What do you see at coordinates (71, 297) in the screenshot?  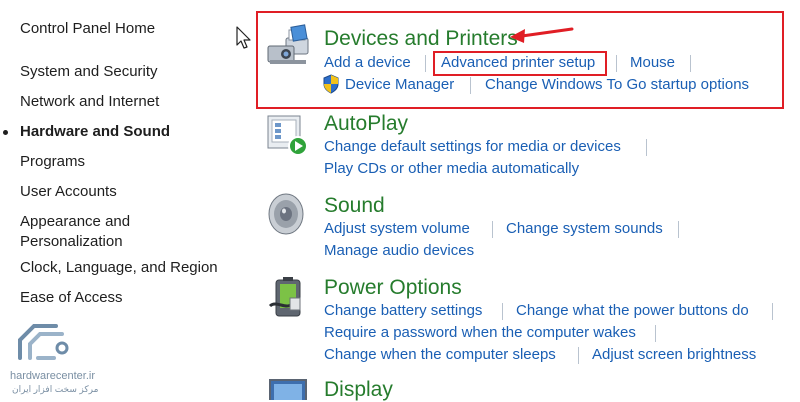 I see `sidebar-item-ease-of-access: Ease of Access` at bounding box center [71, 297].